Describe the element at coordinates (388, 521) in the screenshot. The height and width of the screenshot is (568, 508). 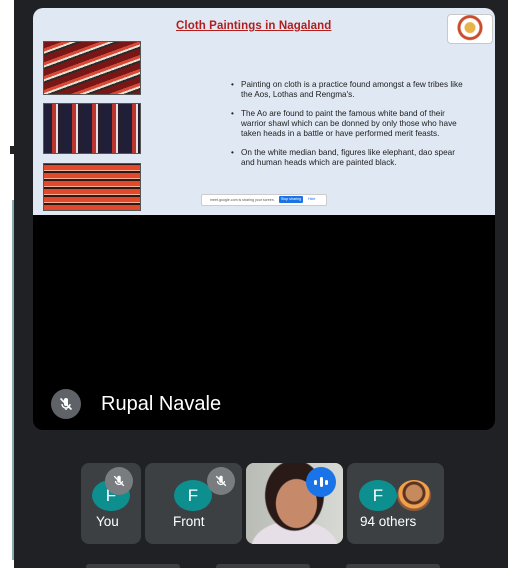
I see `participant-label: 94 others` at that location.